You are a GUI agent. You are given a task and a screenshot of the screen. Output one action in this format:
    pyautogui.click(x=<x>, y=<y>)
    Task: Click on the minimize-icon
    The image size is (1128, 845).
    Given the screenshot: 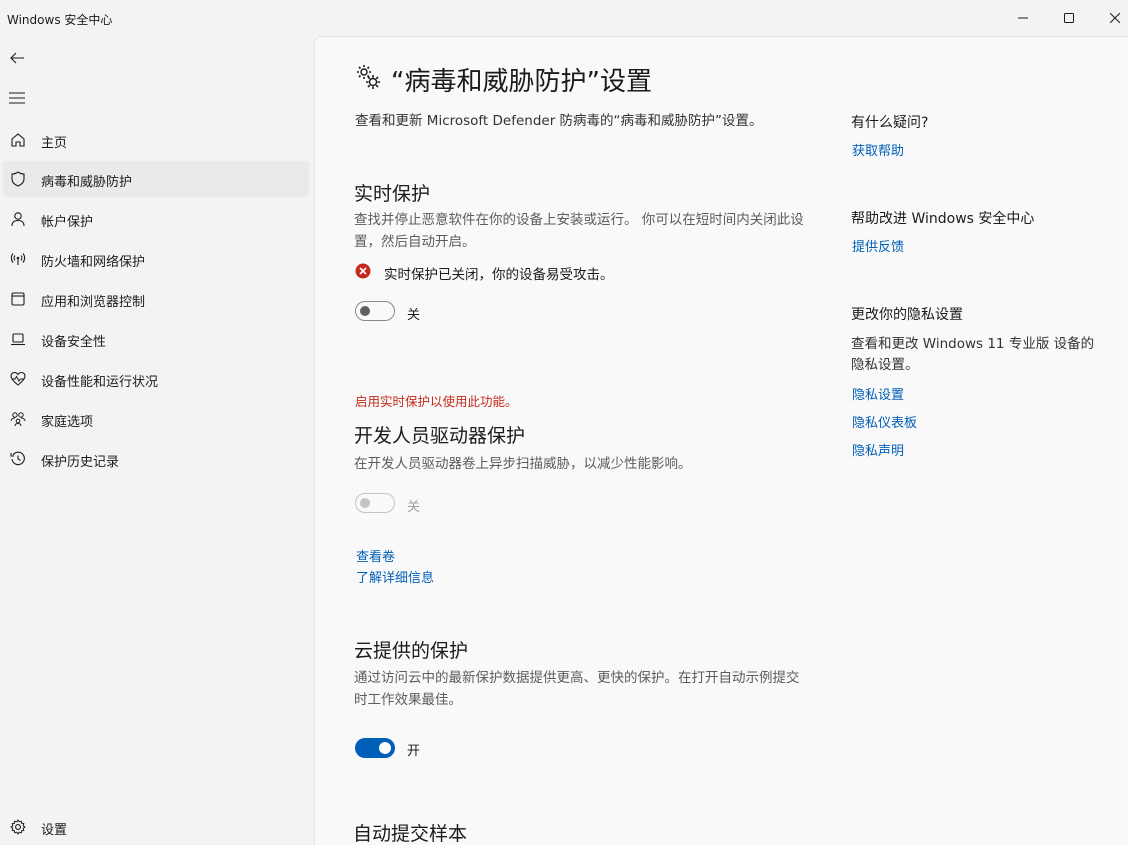 What is the action you would take?
    pyautogui.click(x=1023, y=18)
    